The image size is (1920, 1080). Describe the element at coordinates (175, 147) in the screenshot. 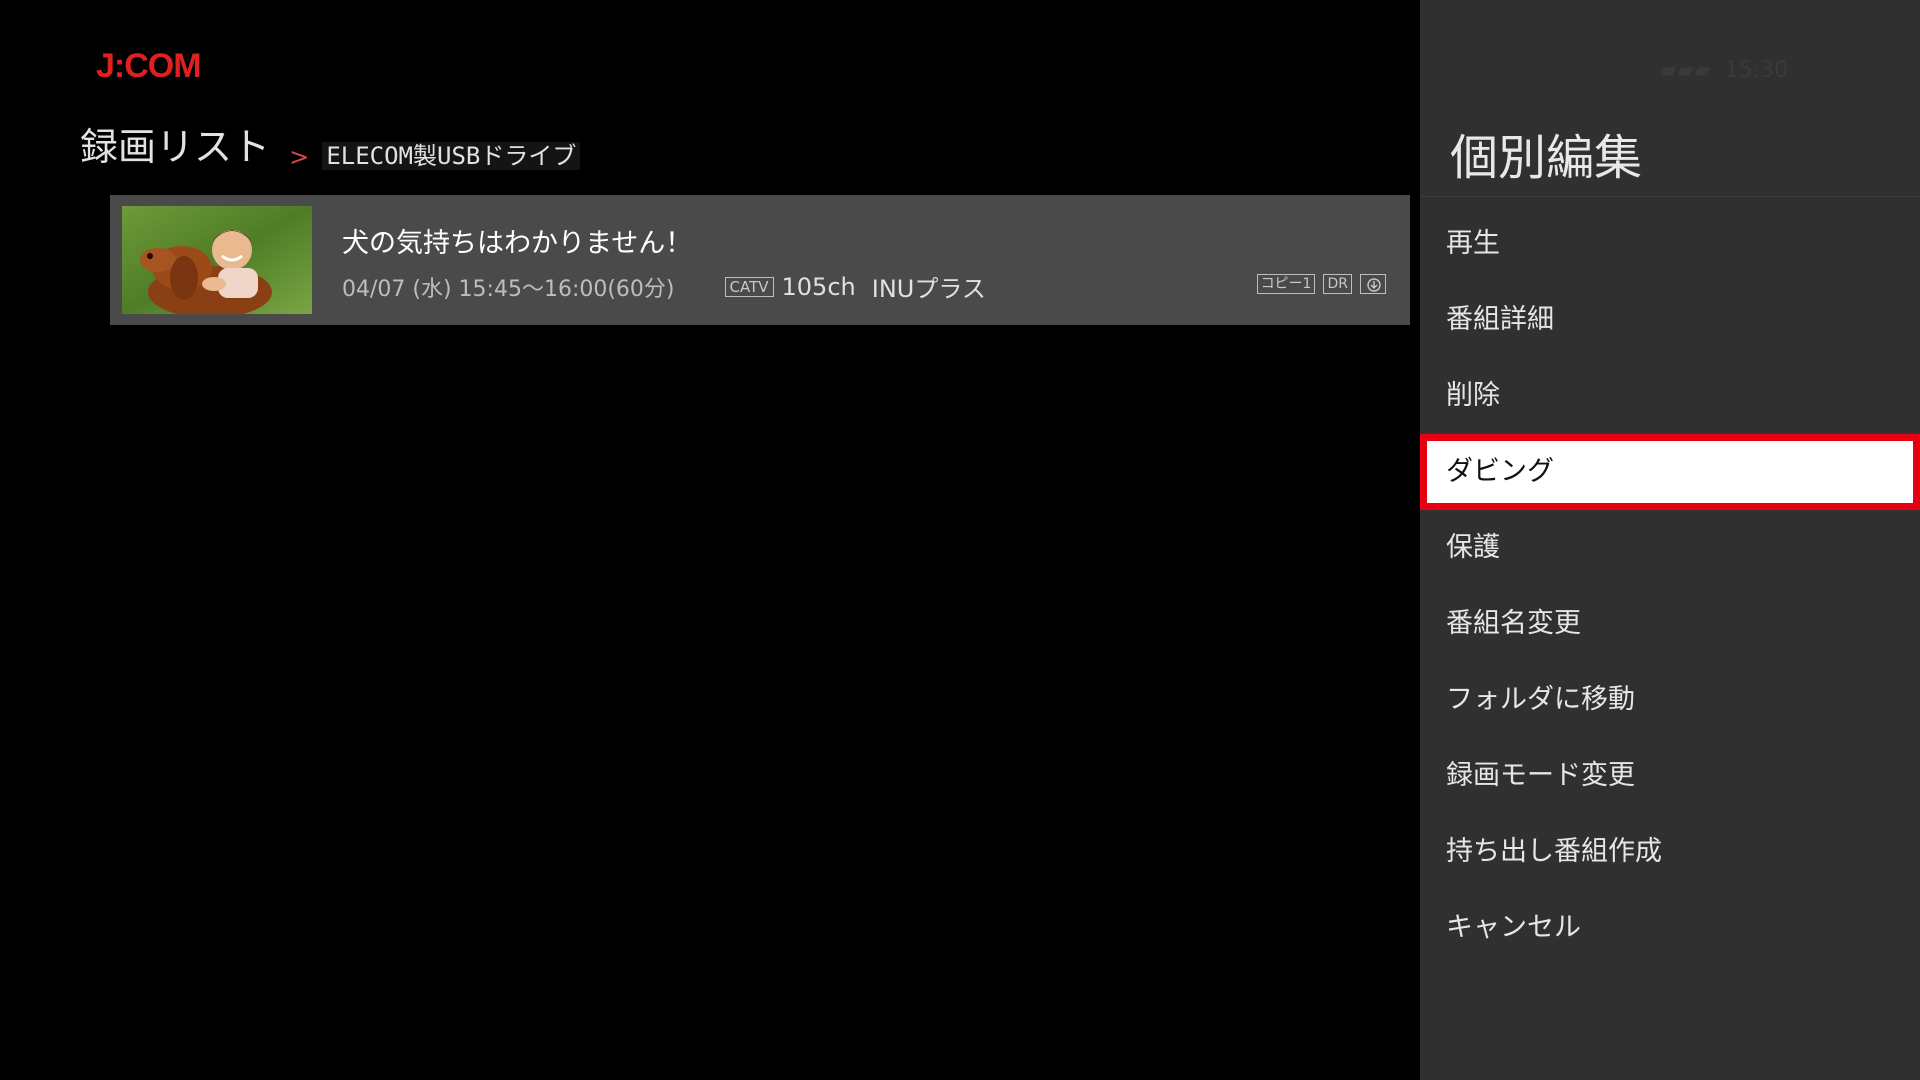

I see `page-title: 録画リスト` at that location.